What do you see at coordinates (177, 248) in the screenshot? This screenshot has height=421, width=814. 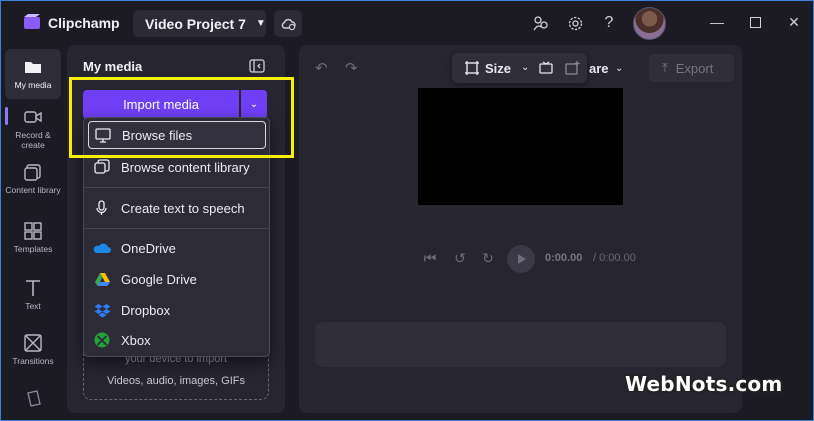 I see `menu-item-onedrive: OneDrive` at bounding box center [177, 248].